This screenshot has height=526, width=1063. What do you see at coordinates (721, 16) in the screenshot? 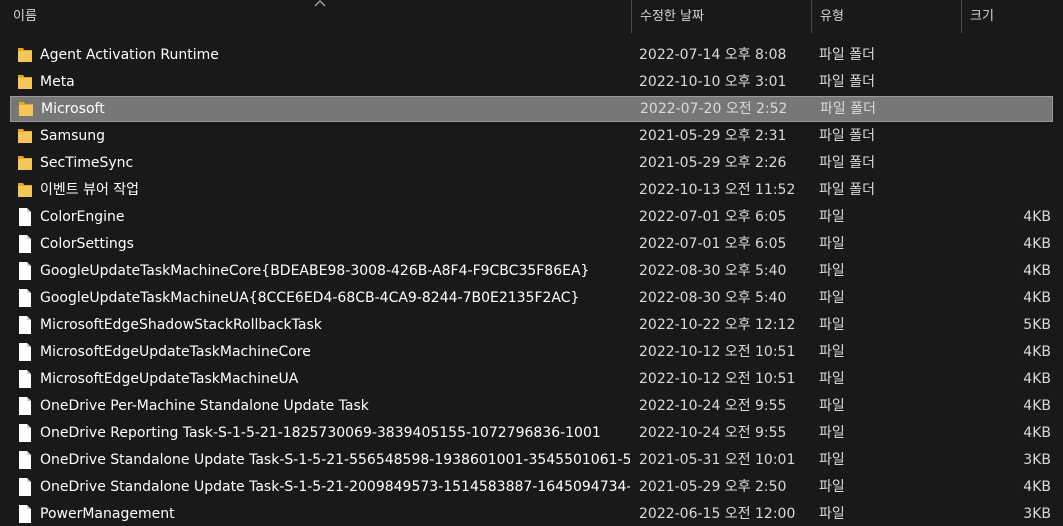
I see `column-header-date-modified: 수정한 날짜` at bounding box center [721, 16].